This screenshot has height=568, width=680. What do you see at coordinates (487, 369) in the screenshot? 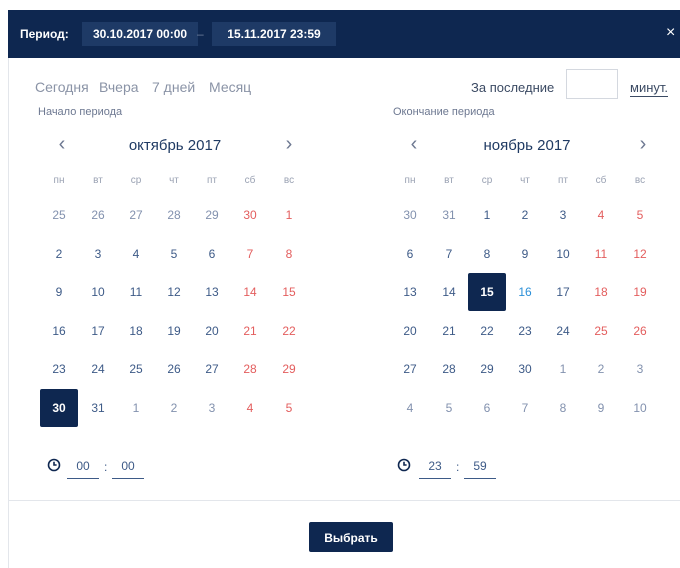
I see `right-day-cell: 29` at bounding box center [487, 369].